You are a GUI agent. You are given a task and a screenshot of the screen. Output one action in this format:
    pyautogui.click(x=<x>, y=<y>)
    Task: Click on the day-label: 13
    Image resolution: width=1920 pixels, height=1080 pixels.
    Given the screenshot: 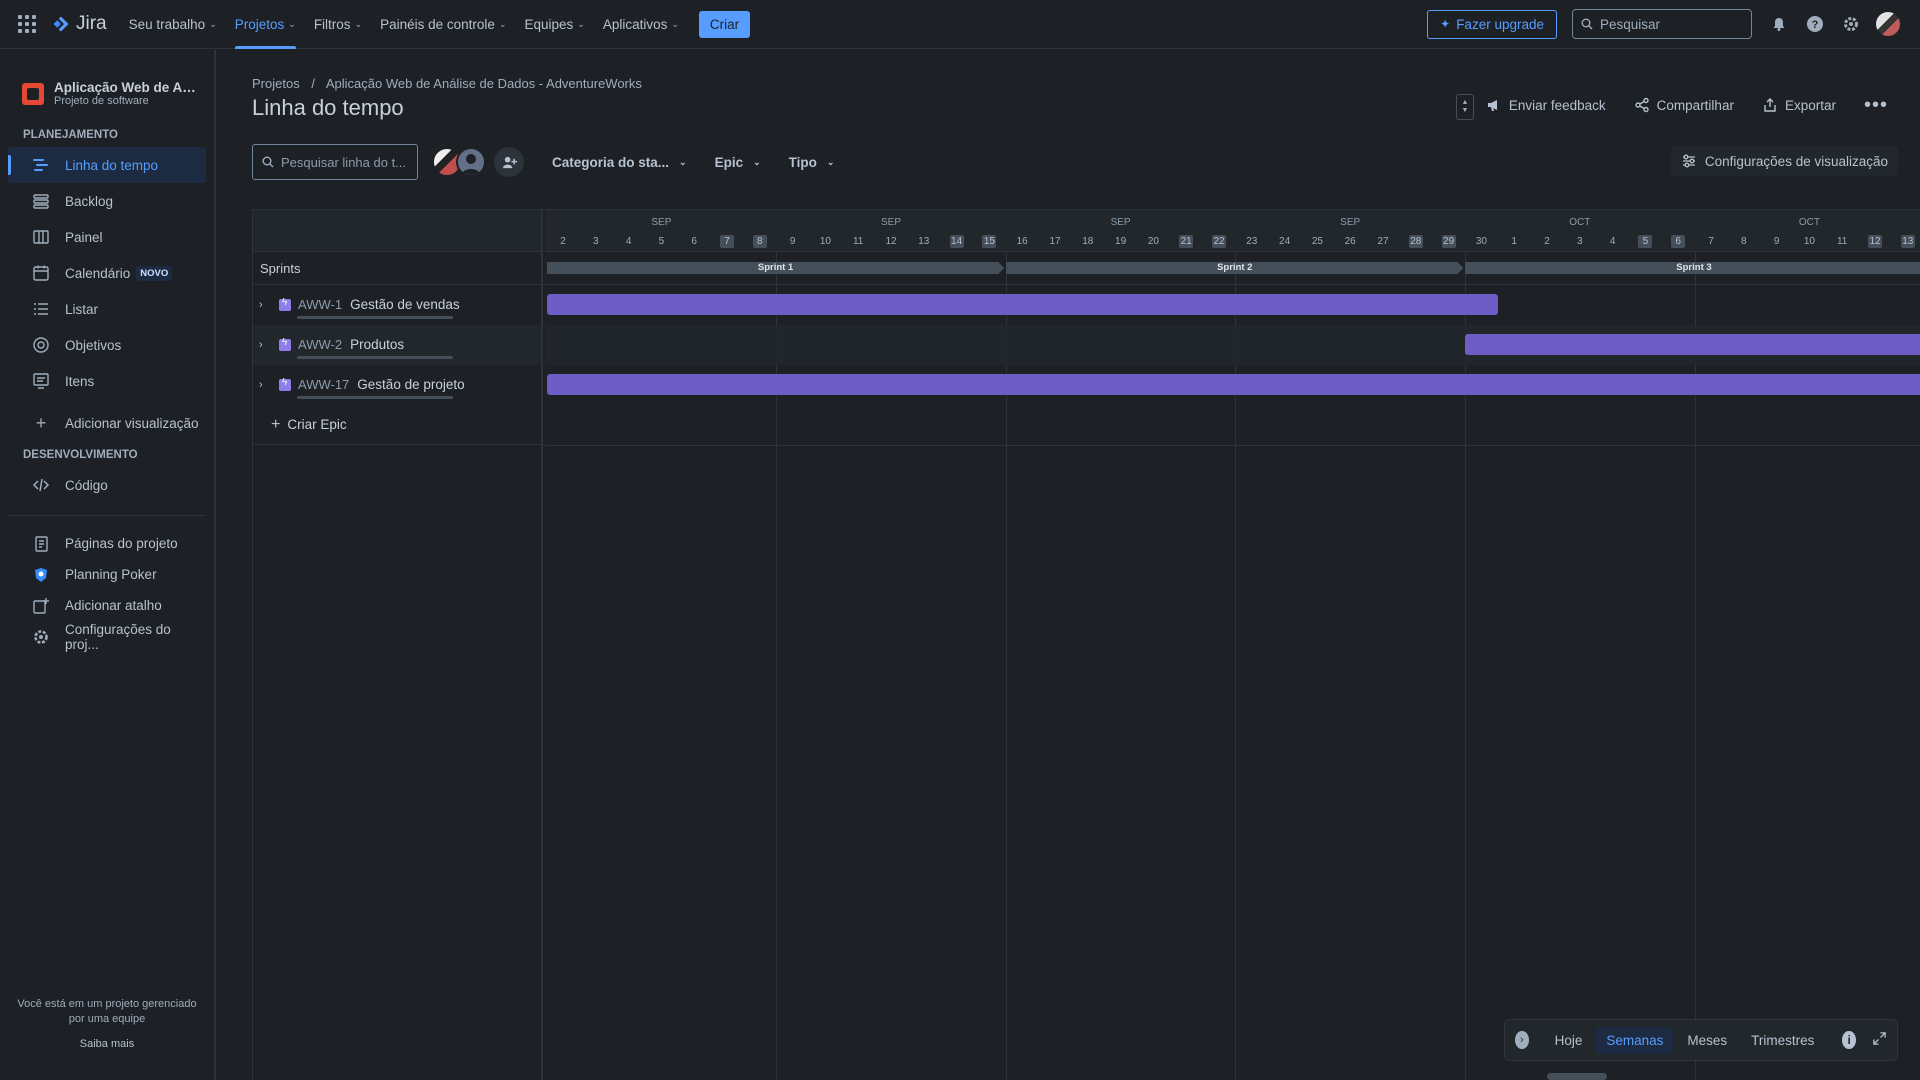 What is the action you would take?
    pyautogui.click(x=924, y=241)
    